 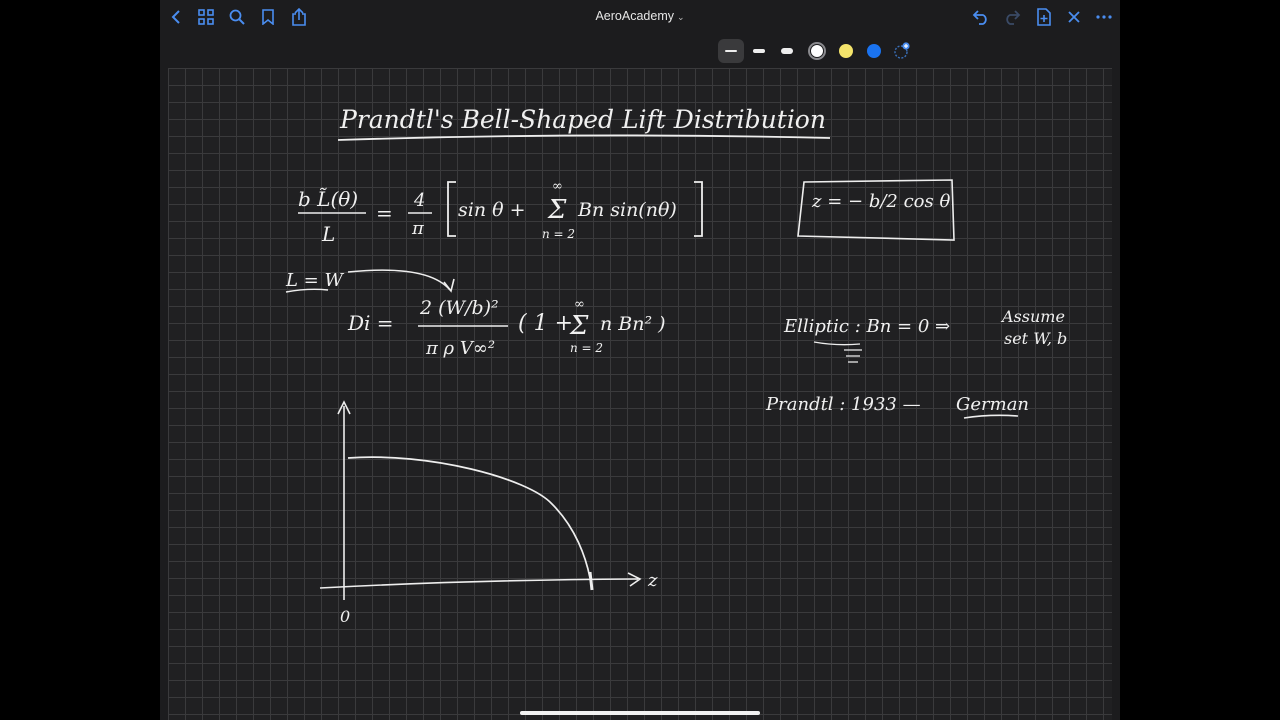 What do you see at coordinates (545, 323) in the screenshot?
I see `di-paren-open: ( 1 +` at bounding box center [545, 323].